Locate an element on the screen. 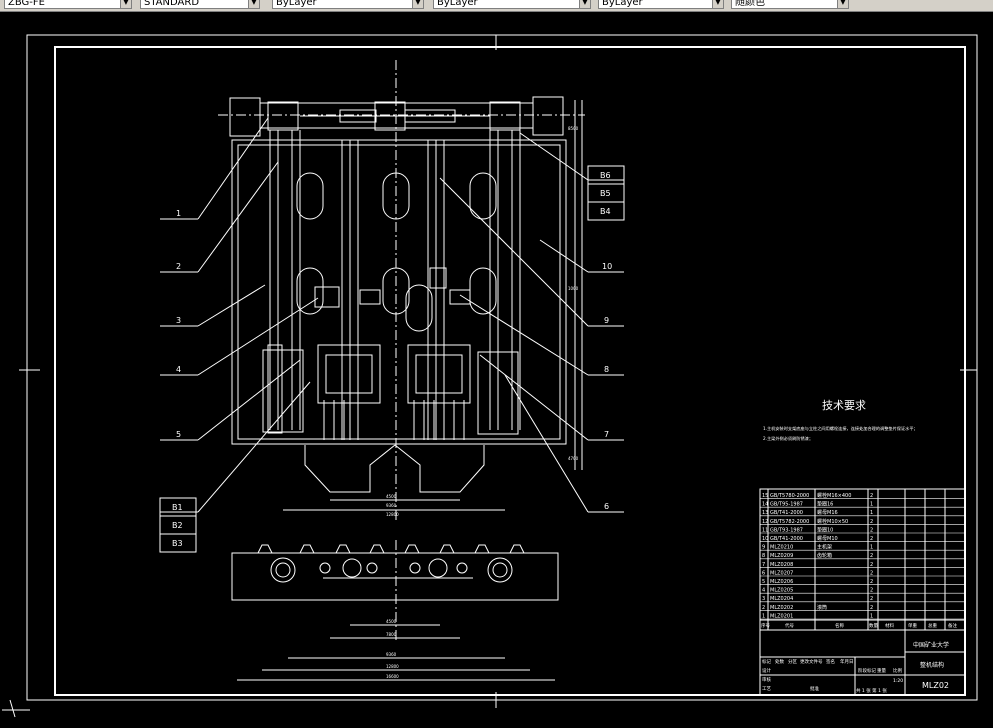  dim-side-2: 1000 is located at coordinates (573, 288).